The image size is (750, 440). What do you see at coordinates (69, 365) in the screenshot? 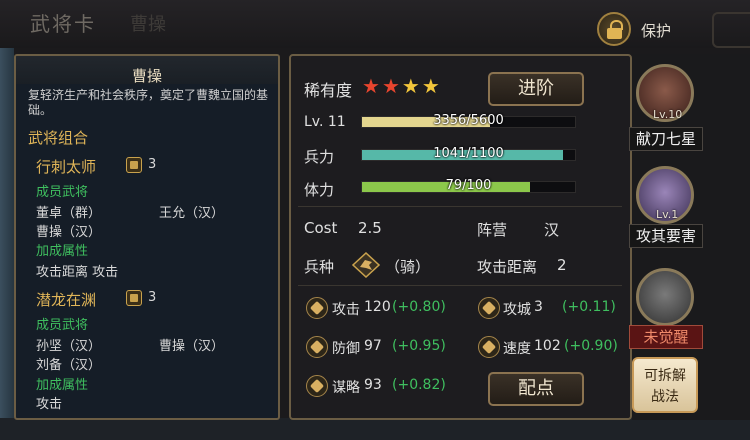
I see `member-item: 刘备（汉）` at bounding box center [69, 365].